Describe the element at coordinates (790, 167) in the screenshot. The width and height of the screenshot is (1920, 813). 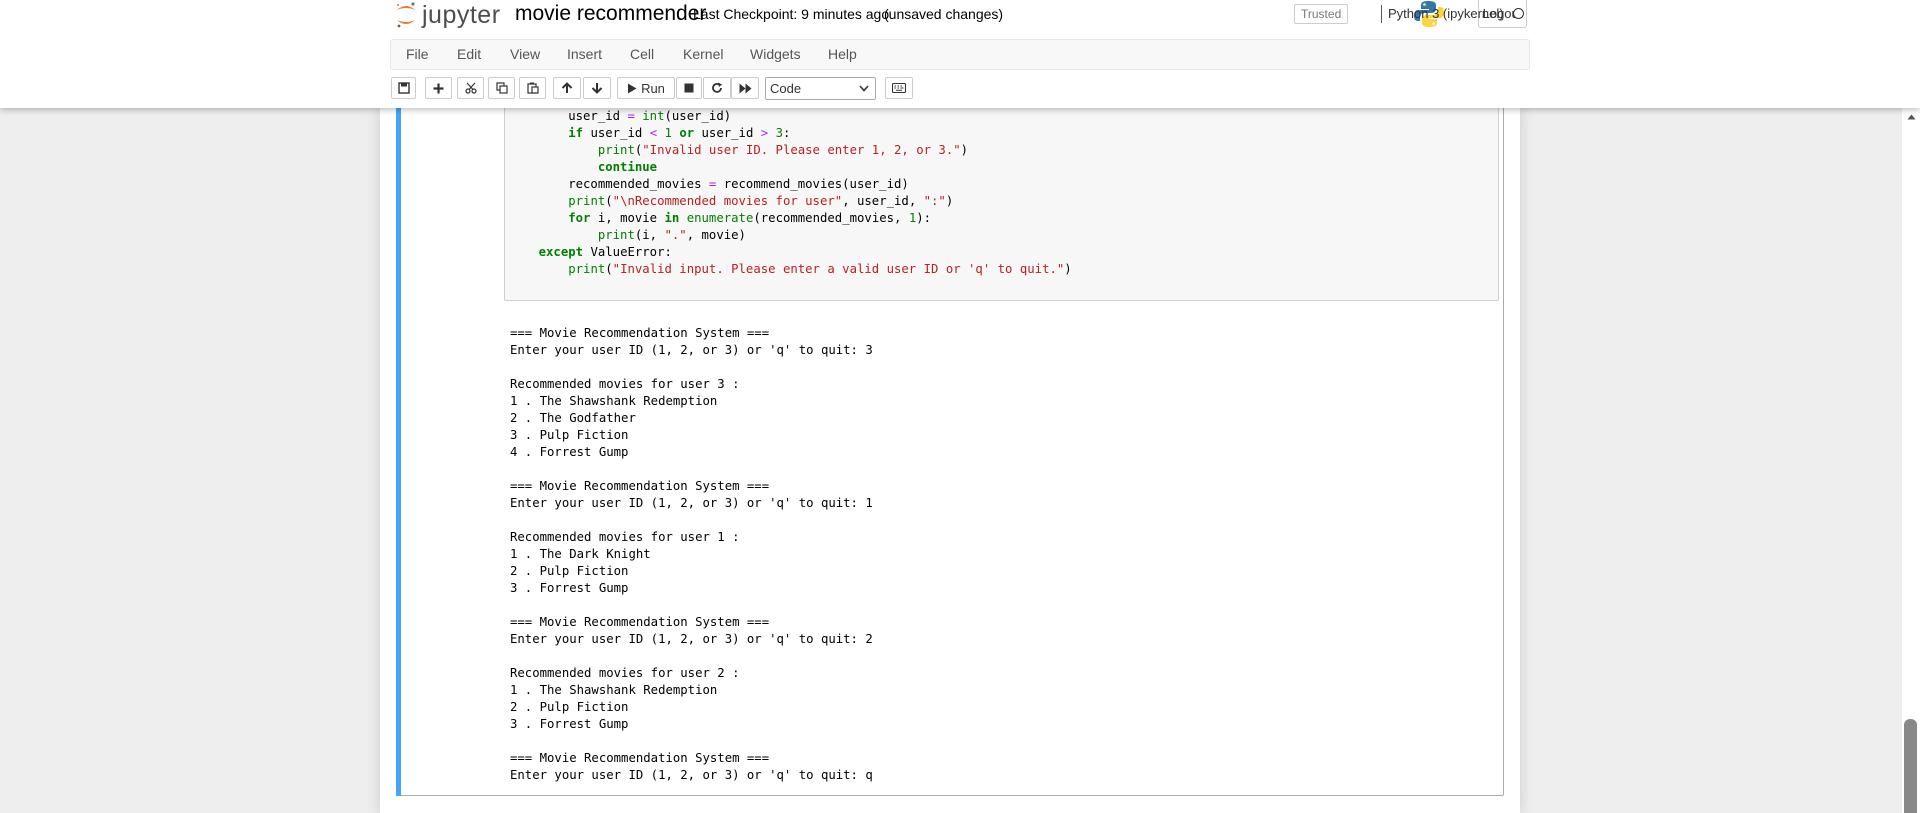
I see `code-line: continue` at that location.